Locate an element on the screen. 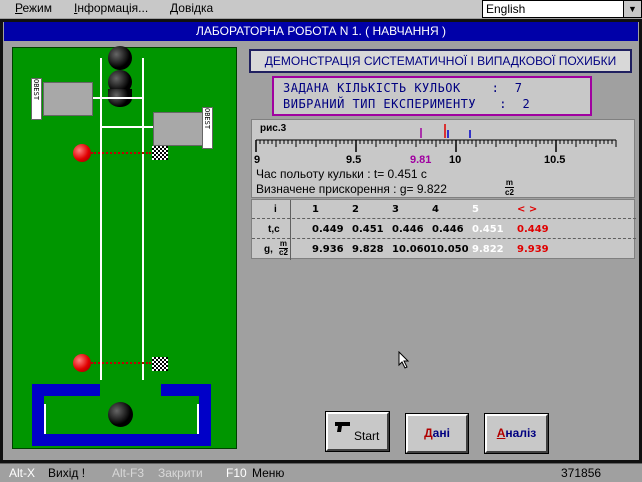 This screenshot has width=642, height=482. analysis-button: Аналіз is located at coordinates (516, 433).